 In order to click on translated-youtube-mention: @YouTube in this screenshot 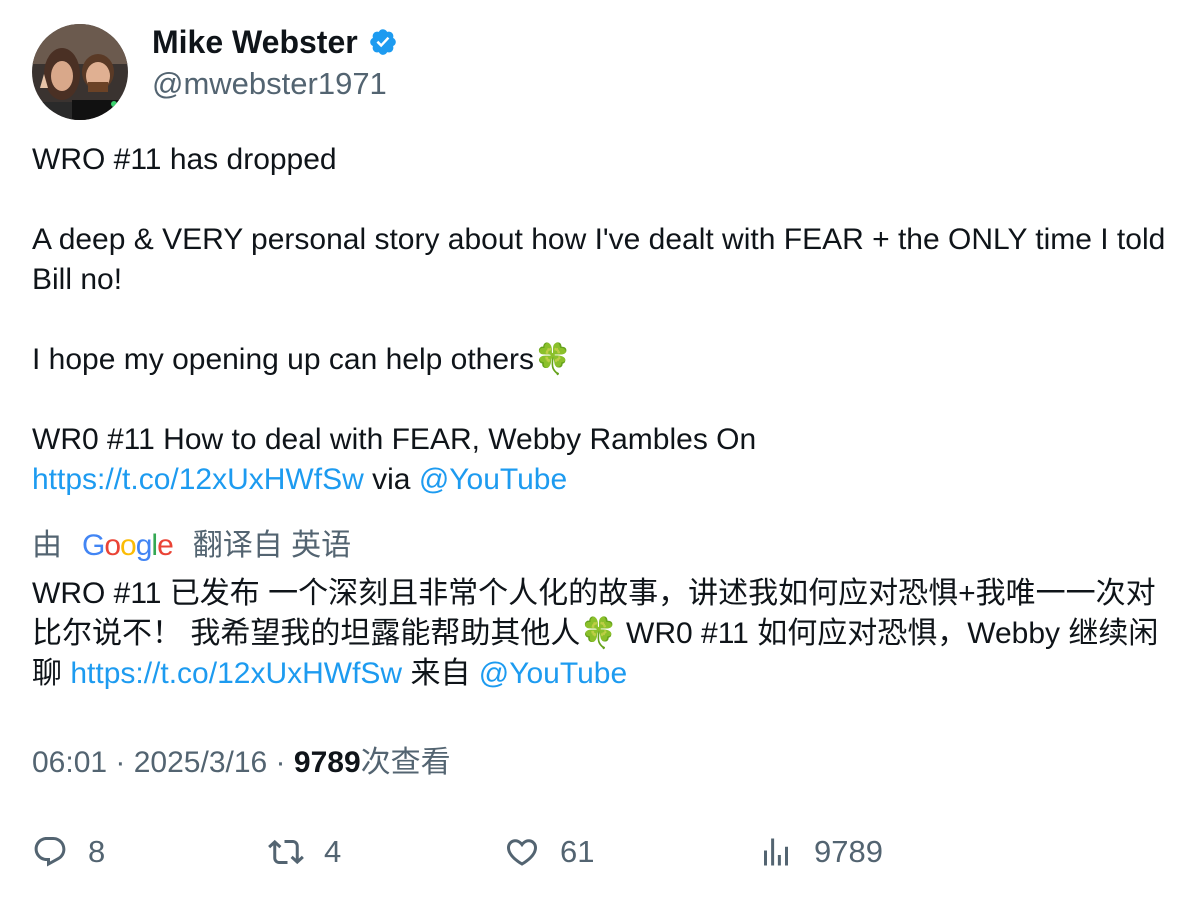, I will do `click(553, 673)`.